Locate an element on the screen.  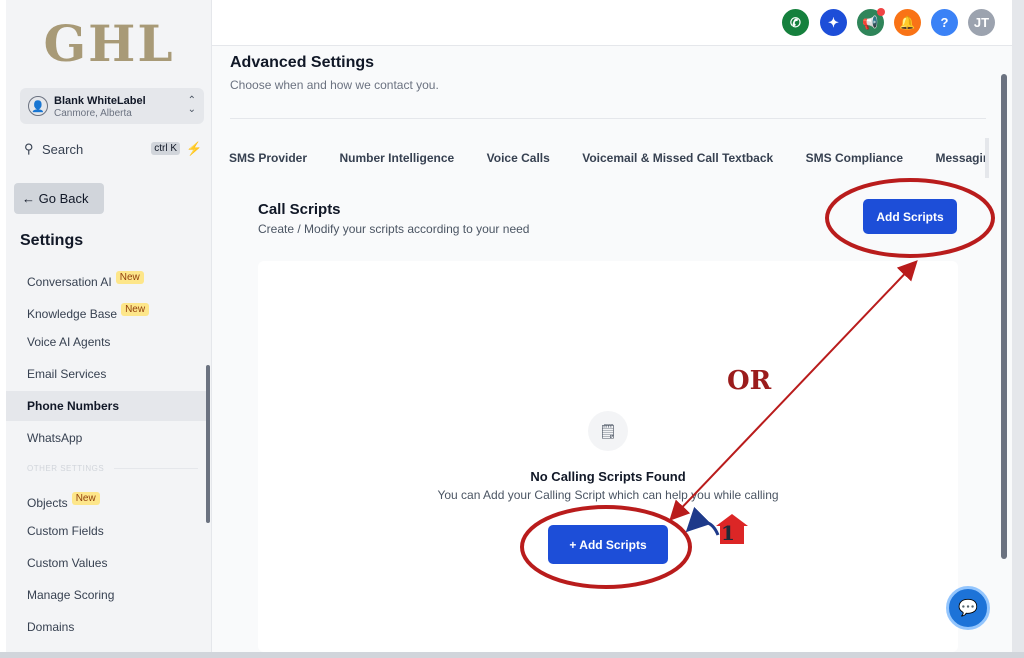
sidebar-item-label: Objects is located at coordinates (47, 503).